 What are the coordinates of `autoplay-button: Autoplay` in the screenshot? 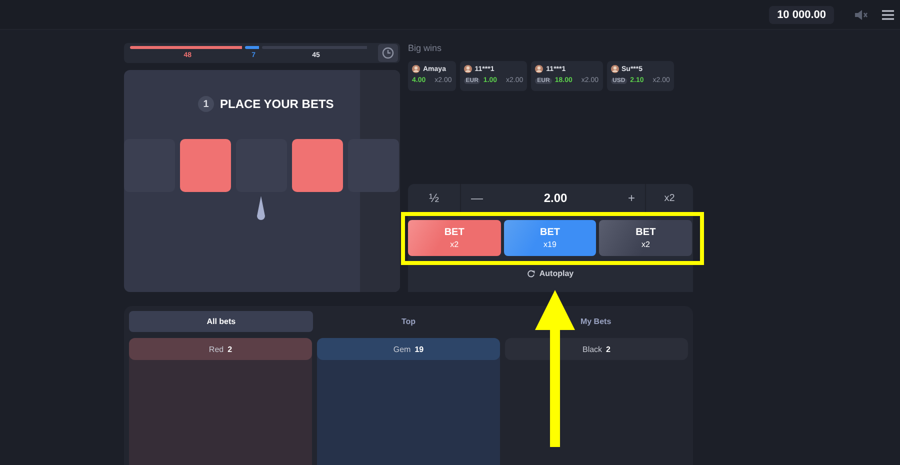 It's located at (550, 273).